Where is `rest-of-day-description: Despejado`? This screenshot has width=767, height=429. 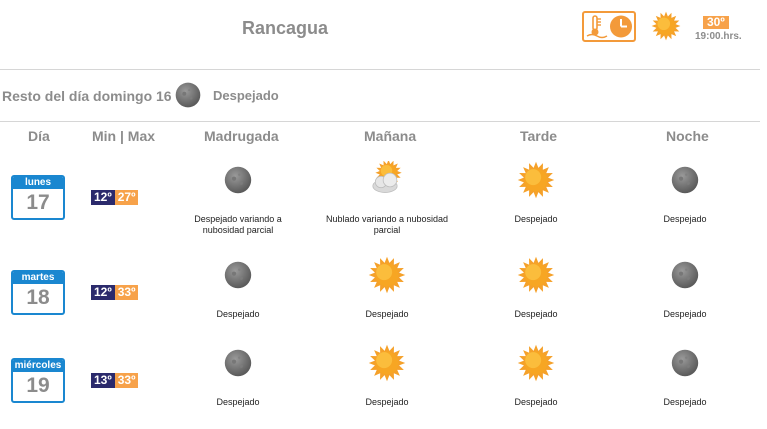 rest-of-day-description: Despejado is located at coordinates (246, 95).